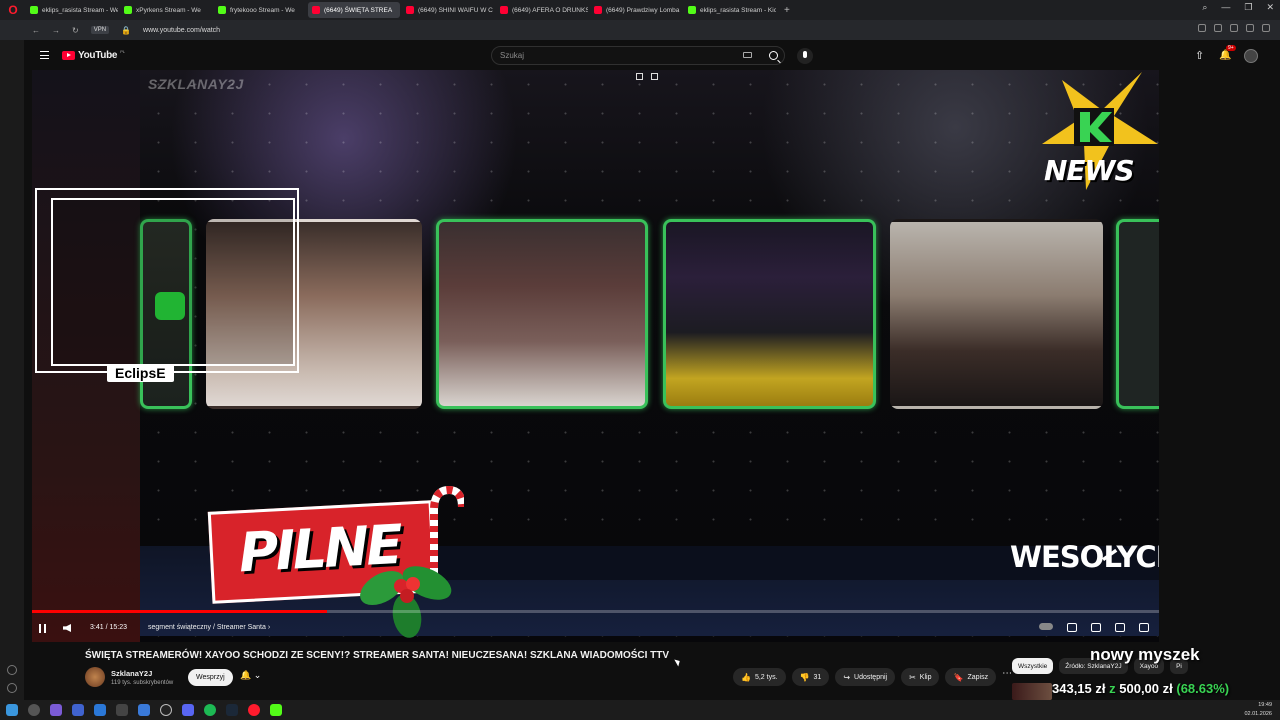 The height and width of the screenshot is (720, 1280). What do you see at coordinates (98, 55) in the screenshot?
I see `youtube-logo-text: YouTube` at bounding box center [98, 55].